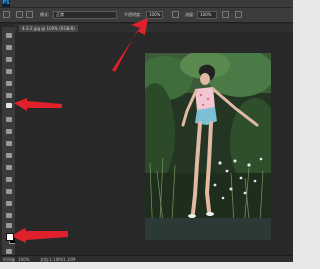 The width and height of the screenshot is (320, 269). I want to click on zoom-level: 100%, so click(23, 259).